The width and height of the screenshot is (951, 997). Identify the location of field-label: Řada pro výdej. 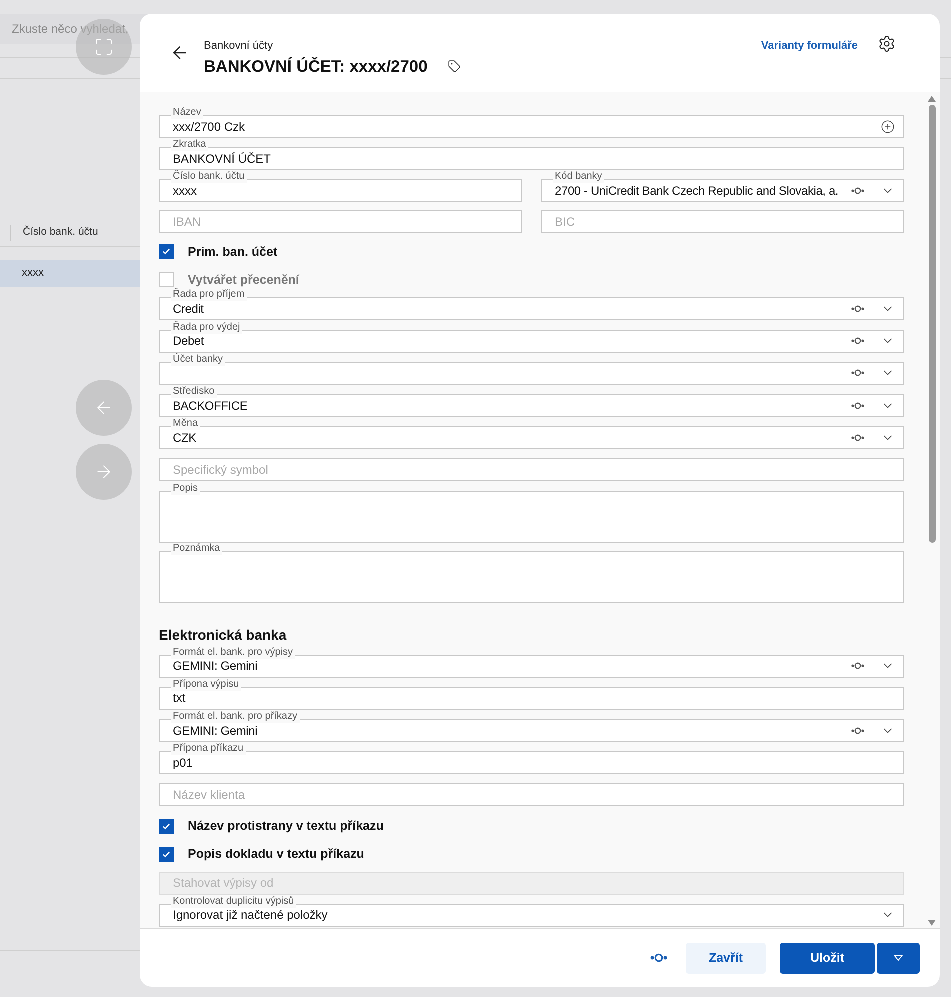
(206, 328).